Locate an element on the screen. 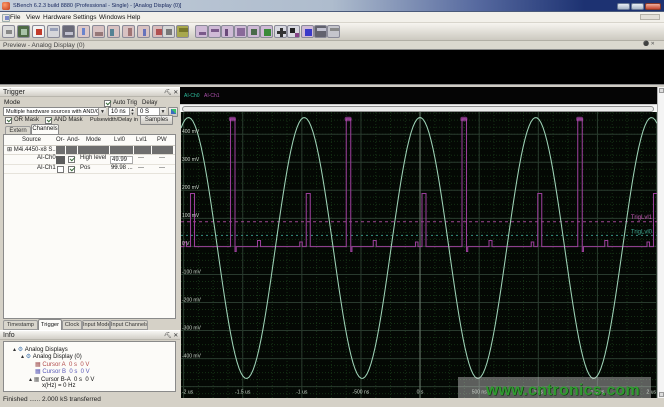 This screenshot has height=407, width=664. svg-text: 200 mV is located at coordinates (191, 188).